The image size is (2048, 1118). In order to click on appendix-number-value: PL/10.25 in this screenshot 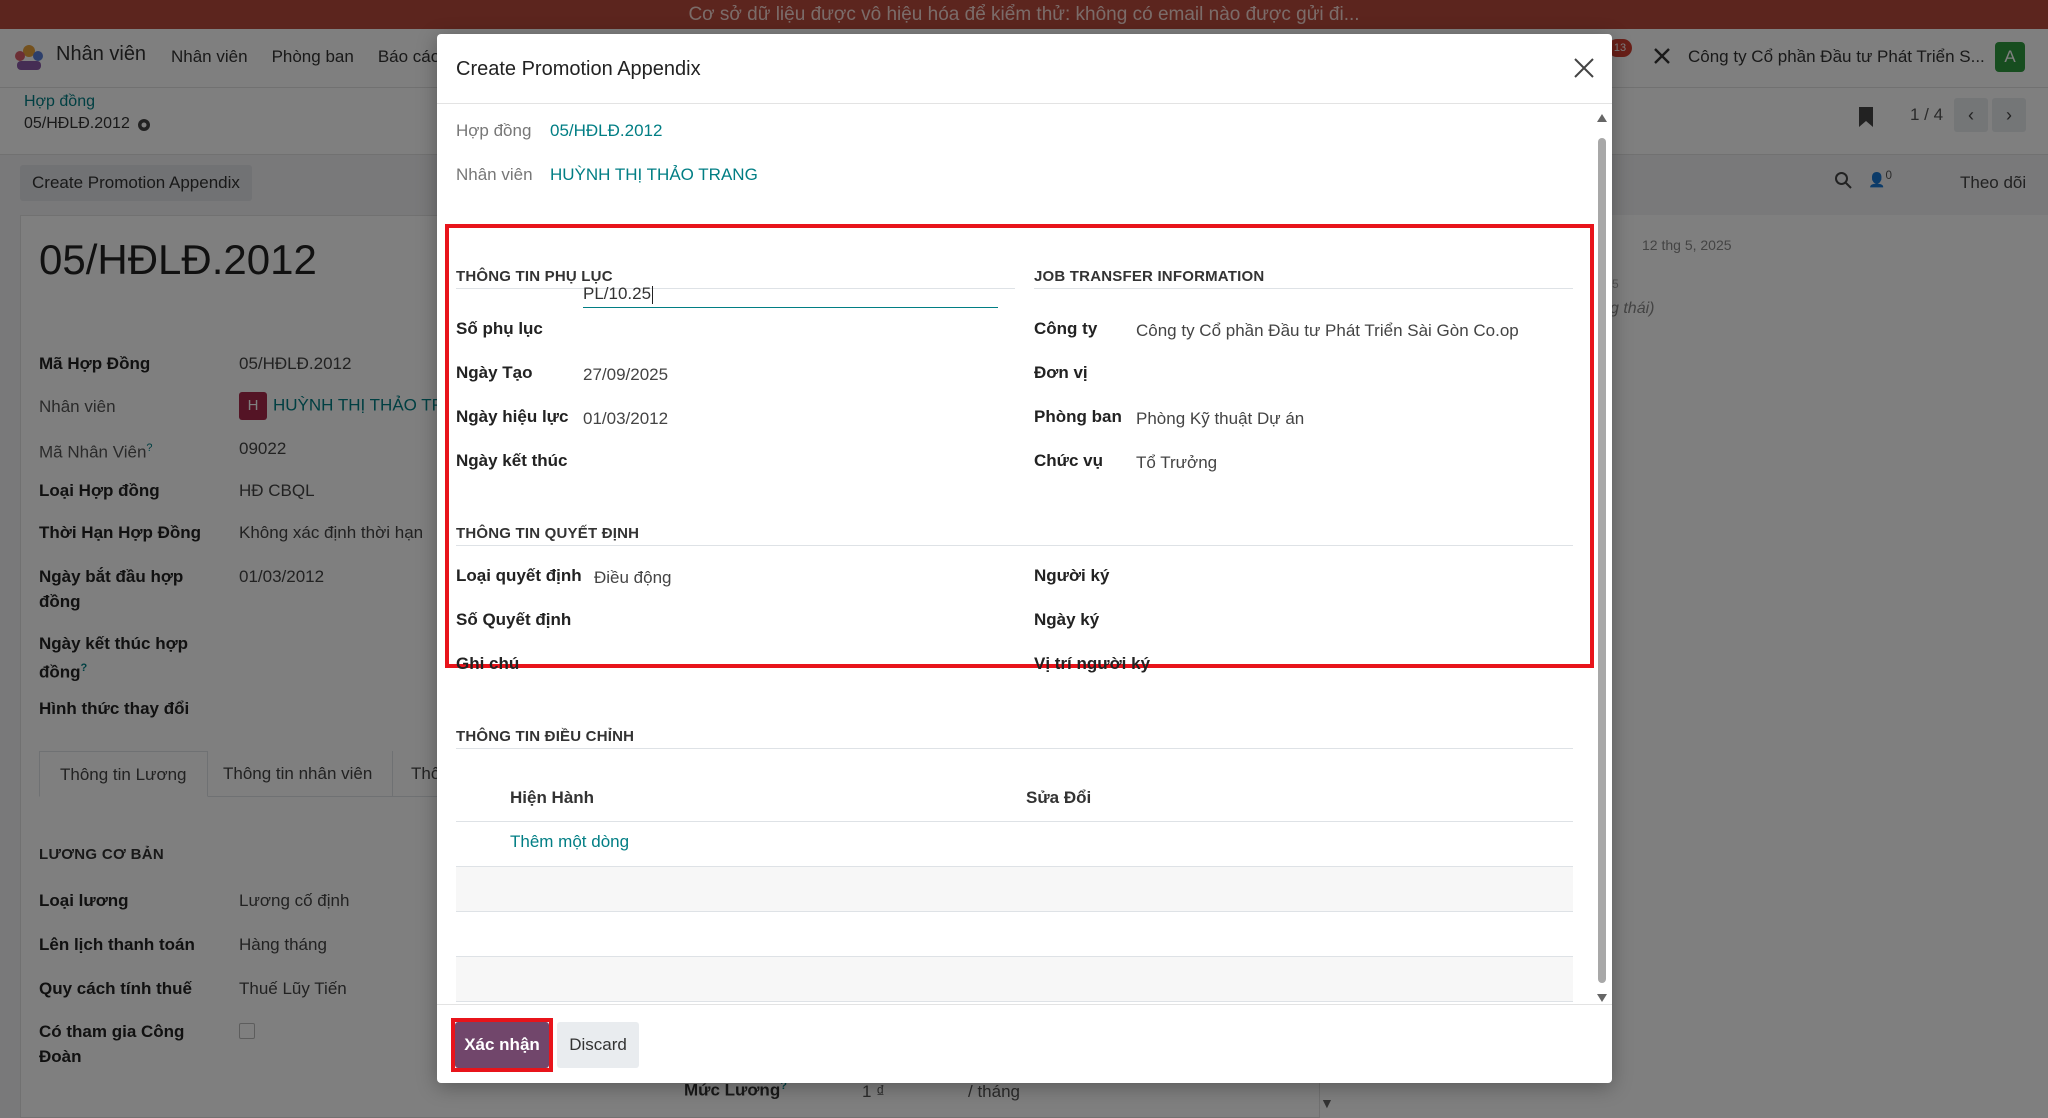, I will do `click(617, 293)`.